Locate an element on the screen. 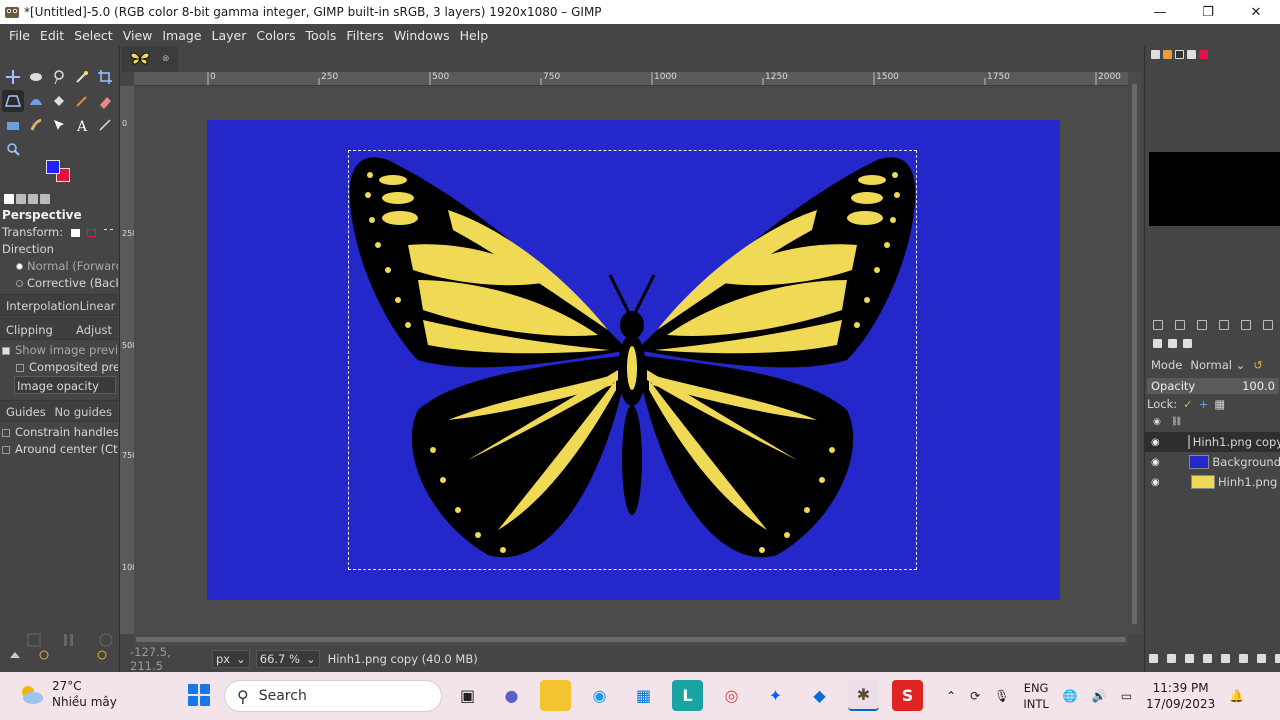  horizontal-scrollbar is located at coordinates (631, 640).